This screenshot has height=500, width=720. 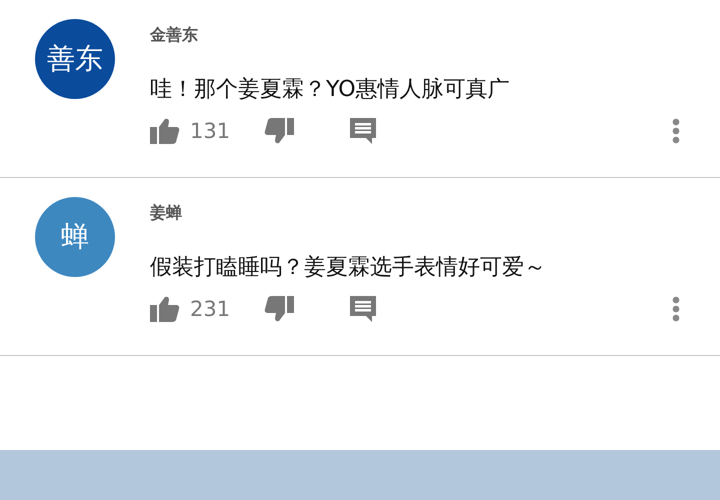 I want to click on comment-text: 哇！那个姜夏霖？YO惠情人脉可真广, so click(x=330, y=90).